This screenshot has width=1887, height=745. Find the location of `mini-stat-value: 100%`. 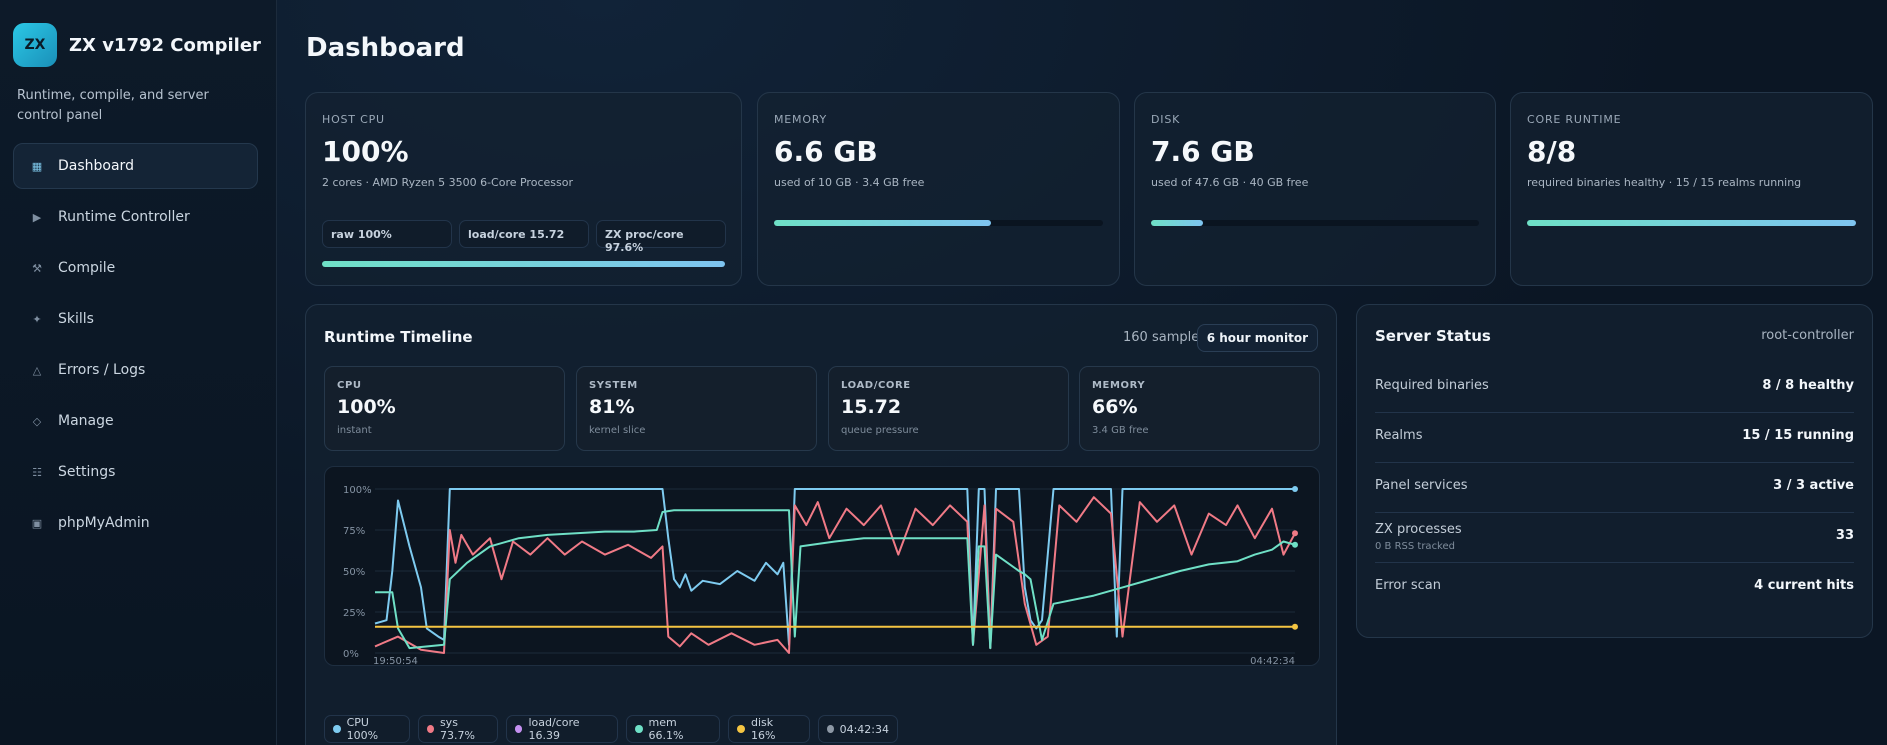

mini-stat-value: 100% is located at coordinates (366, 407).